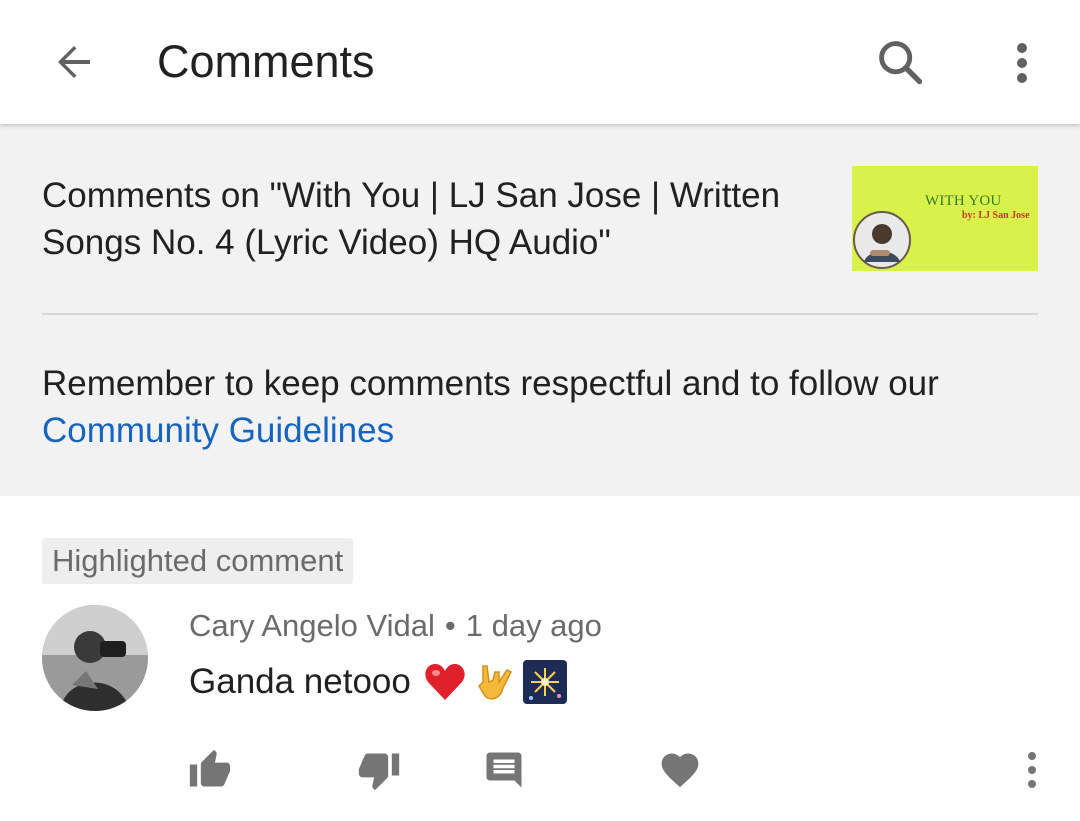 This screenshot has width=1080, height=821. Describe the element at coordinates (198, 561) in the screenshot. I see `highlighted-comment-label: Highlighted comment` at that location.